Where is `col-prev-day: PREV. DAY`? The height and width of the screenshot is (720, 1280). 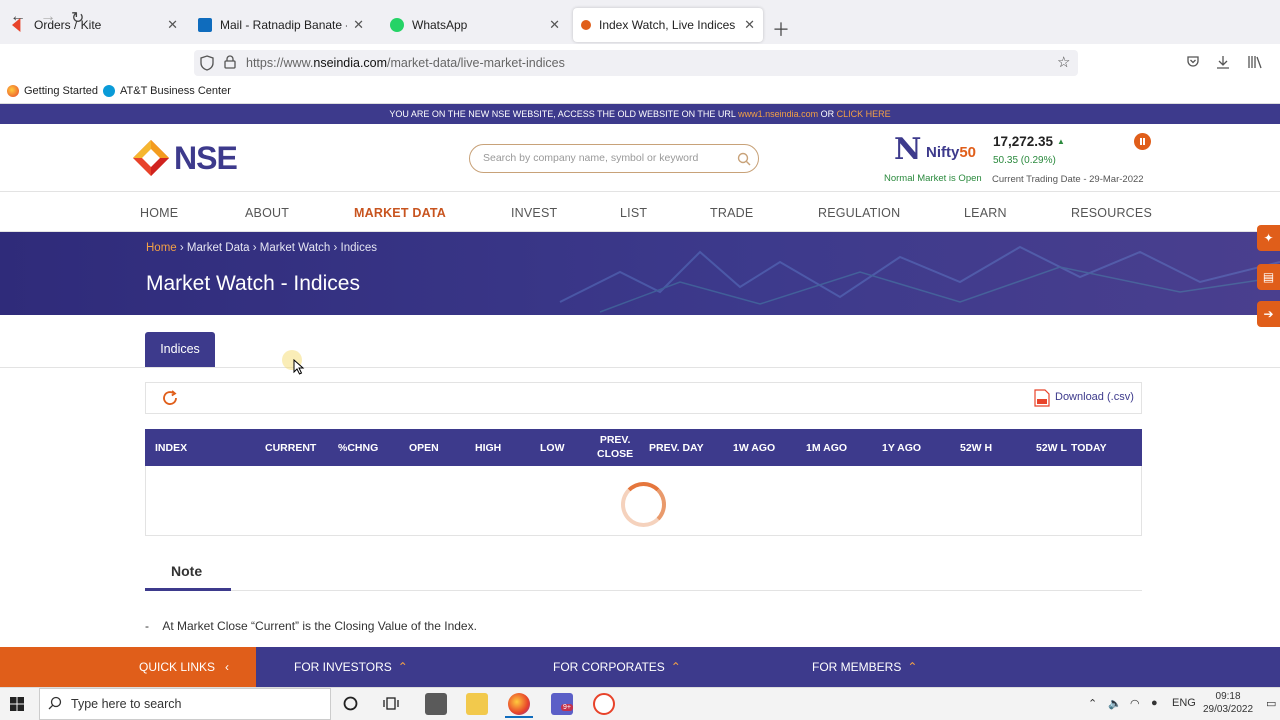 col-prev-day: PREV. DAY is located at coordinates (676, 448).